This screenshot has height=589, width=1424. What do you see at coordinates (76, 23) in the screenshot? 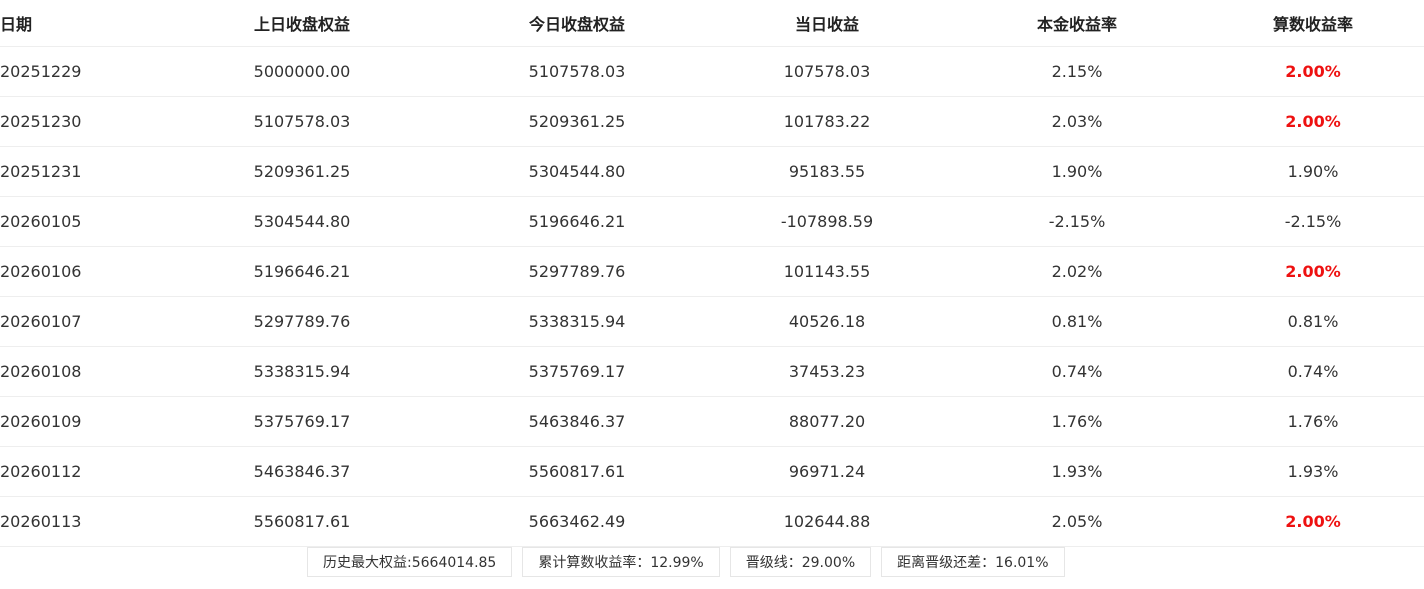
I see `column-header-date: 日期` at bounding box center [76, 23].